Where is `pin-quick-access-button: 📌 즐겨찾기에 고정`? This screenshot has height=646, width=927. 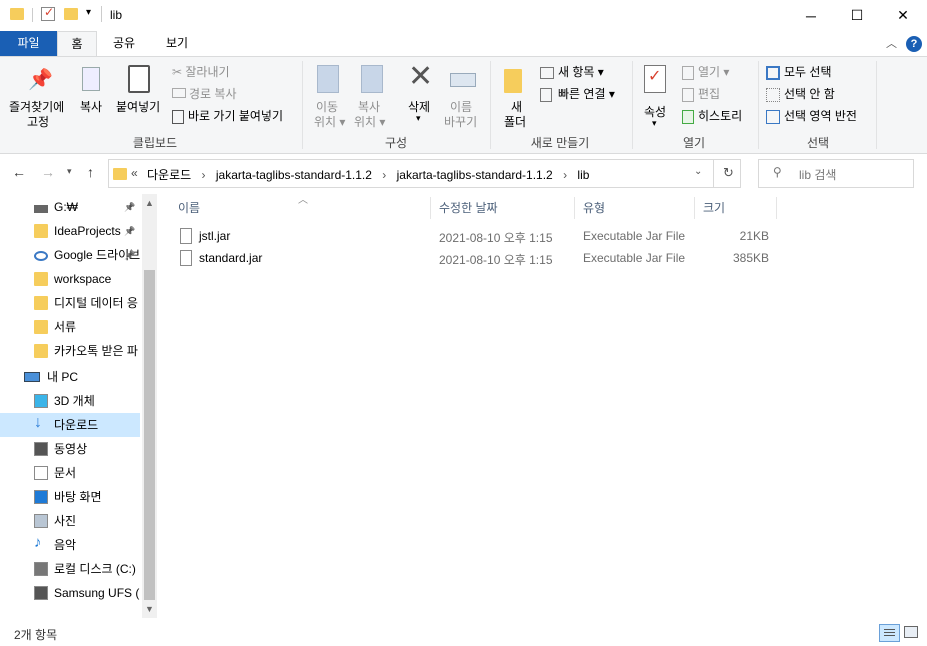
pin-quick-access-button: 📌 즐겨찾기에 고정 is located at coordinates (38, 95).